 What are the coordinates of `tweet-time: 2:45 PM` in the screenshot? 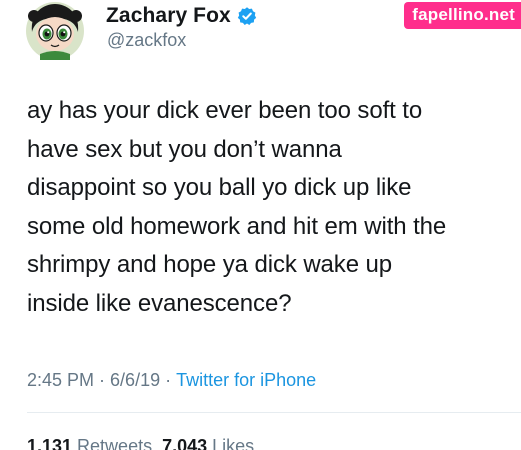 It's located at (60, 380).